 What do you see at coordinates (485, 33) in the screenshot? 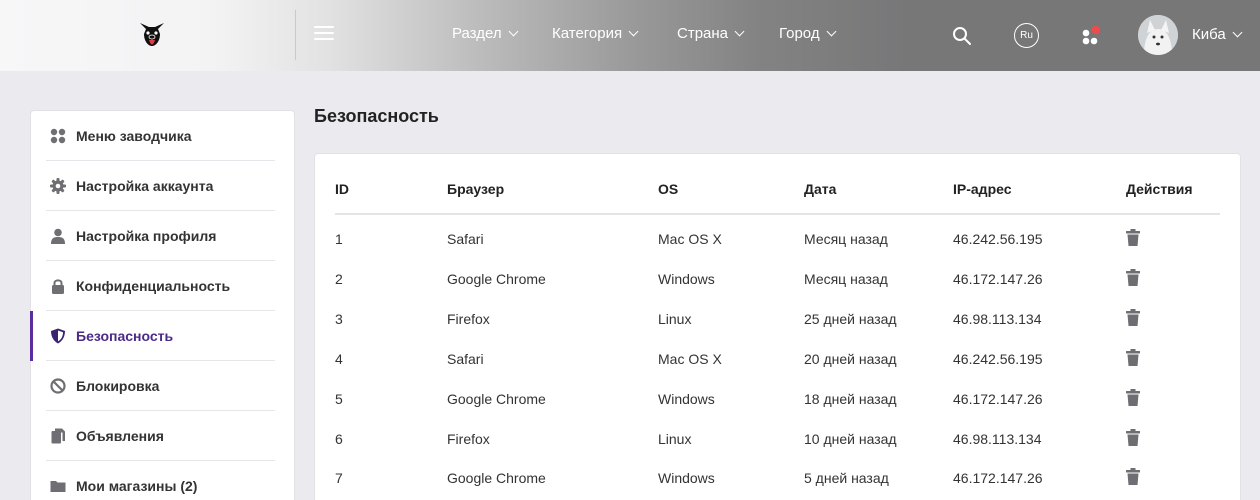
I see `nav-section-dropdown: Раздел` at bounding box center [485, 33].